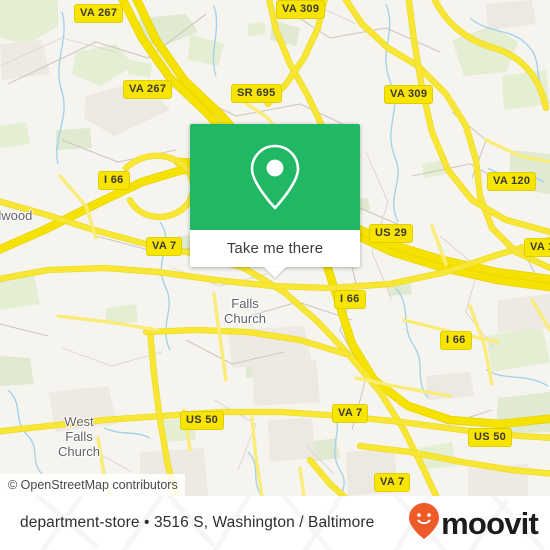  Describe the element at coordinates (424, 523) in the screenshot. I see `moovit-smiley-pin-icon` at that location.